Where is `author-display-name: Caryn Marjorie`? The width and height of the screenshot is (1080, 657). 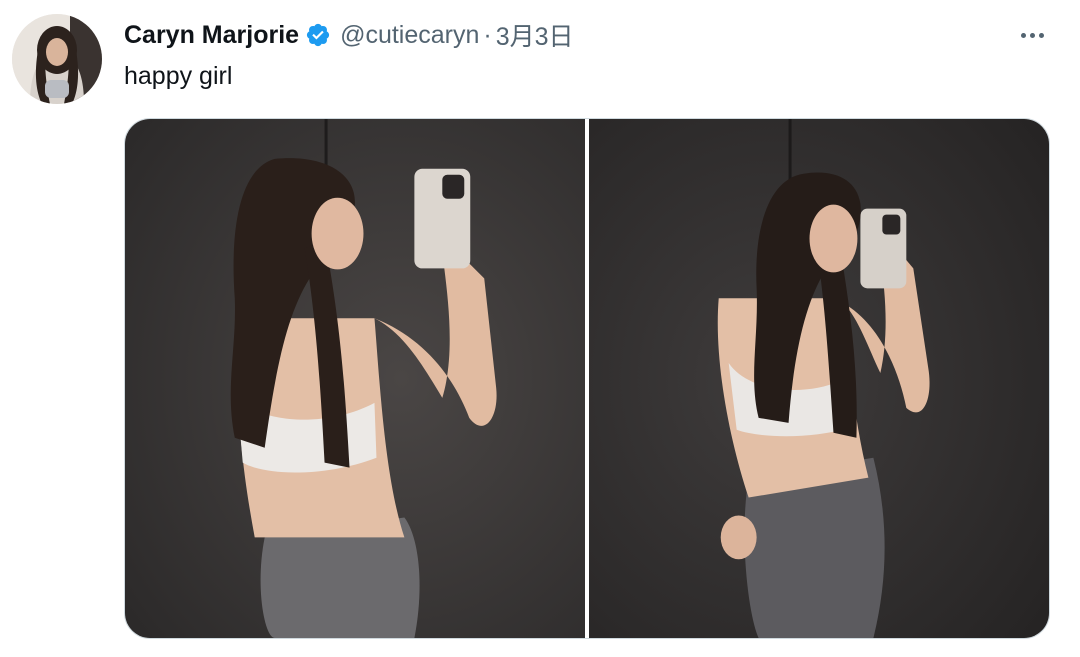
author-display-name: Caryn Marjorie is located at coordinates (211, 35).